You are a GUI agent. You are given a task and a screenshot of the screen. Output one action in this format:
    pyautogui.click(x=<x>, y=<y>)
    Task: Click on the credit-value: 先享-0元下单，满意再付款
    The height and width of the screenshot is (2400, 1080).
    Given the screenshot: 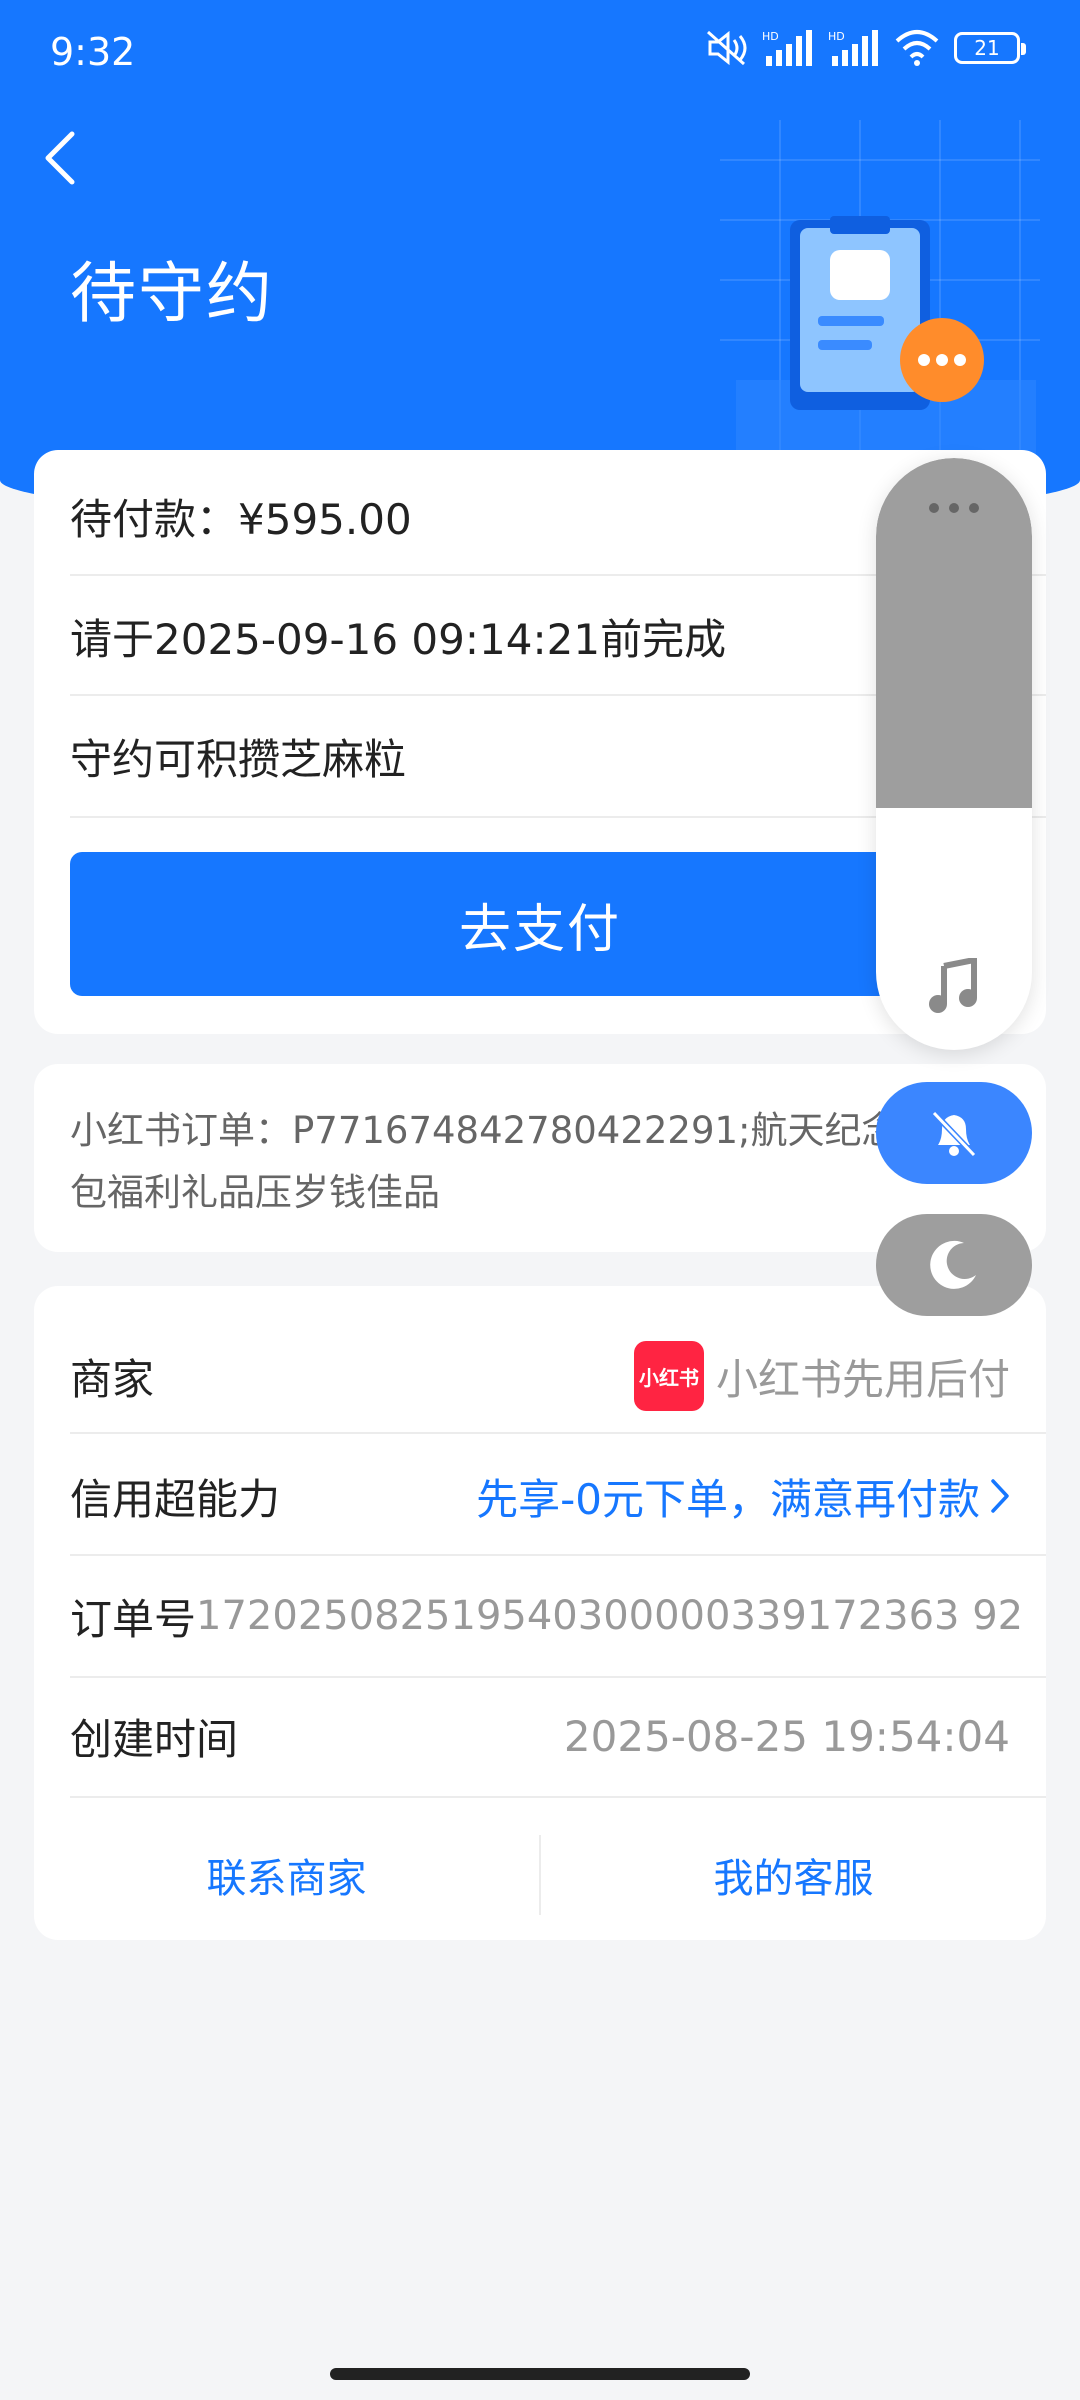 What is the action you would take?
    pyautogui.click(x=728, y=1499)
    